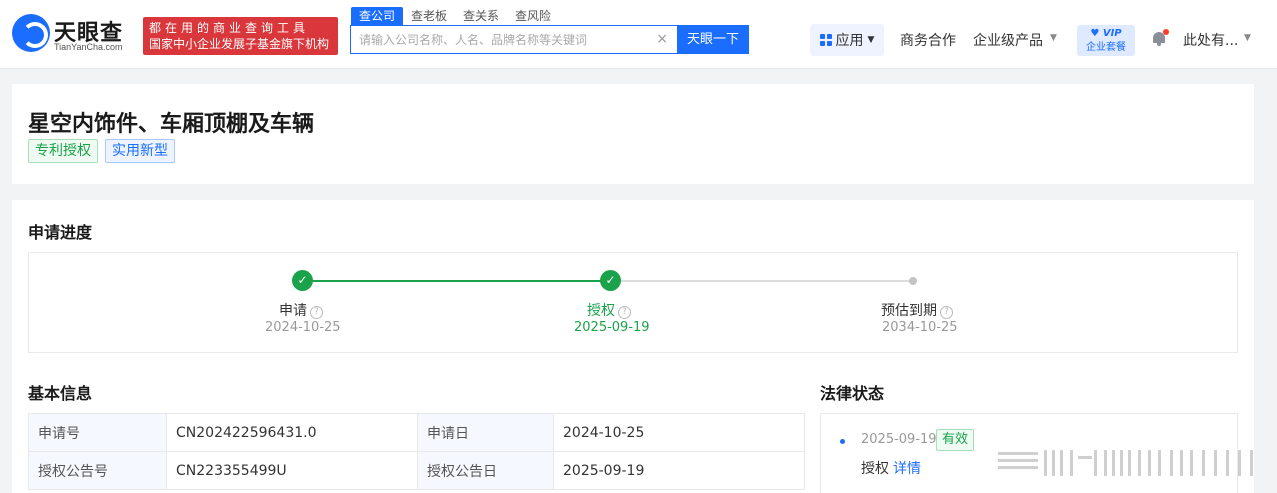 The width and height of the screenshot is (1277, 493). What do you see at coordinates (871, 40) in the screenshot?
I see `caret-down-icon: ▼` at bounding box center [871, 40].